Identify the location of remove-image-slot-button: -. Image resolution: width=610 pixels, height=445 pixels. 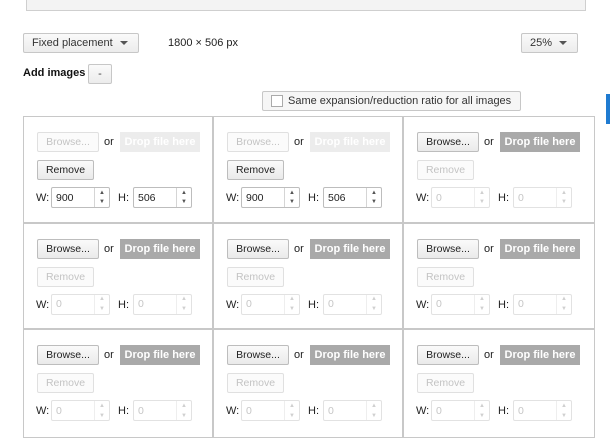
(100, 74).